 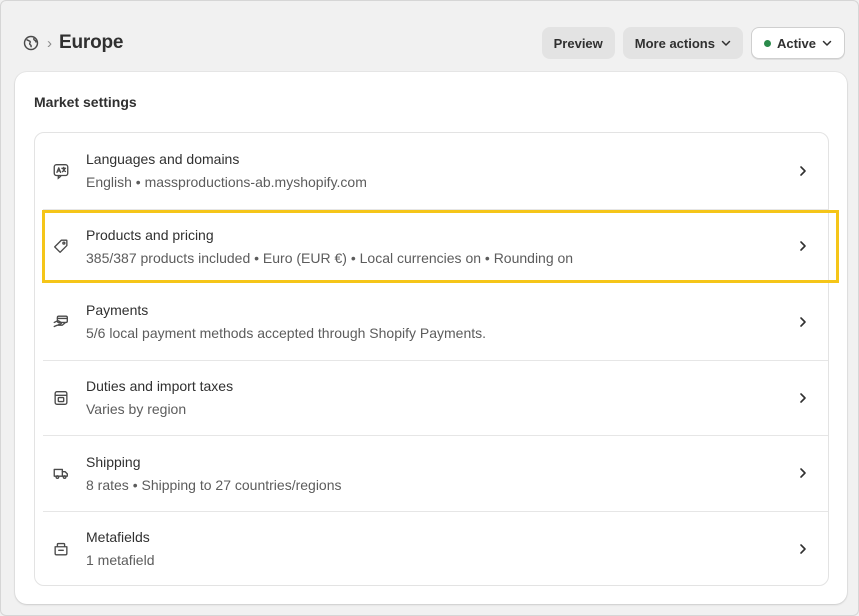 I want to click on row-title: Languages and domains, so click(x=163, y=159).